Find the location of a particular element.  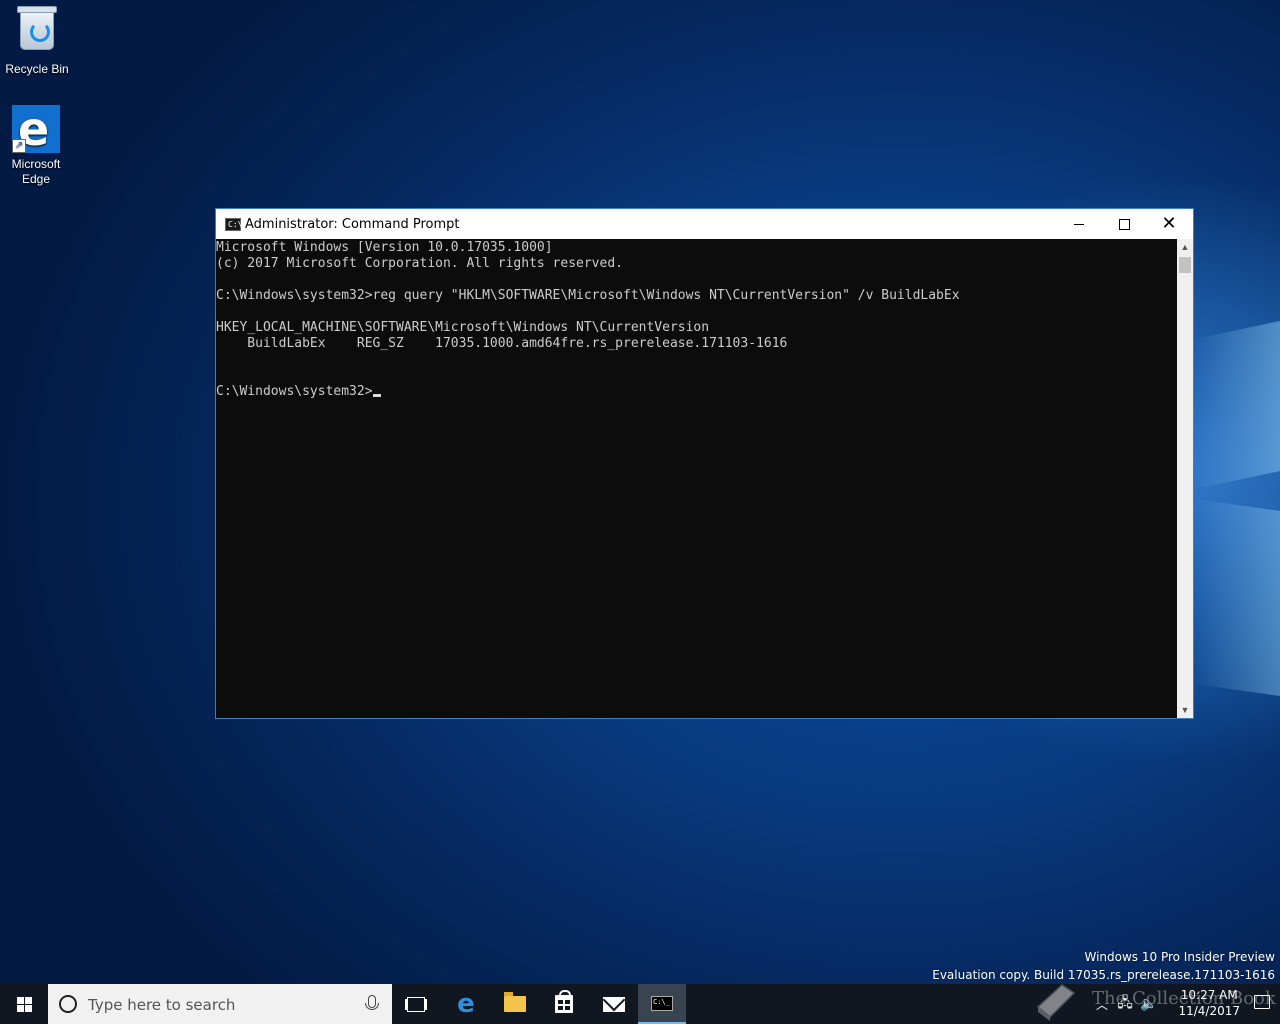

start-button is located at coordinates (24, 1004).